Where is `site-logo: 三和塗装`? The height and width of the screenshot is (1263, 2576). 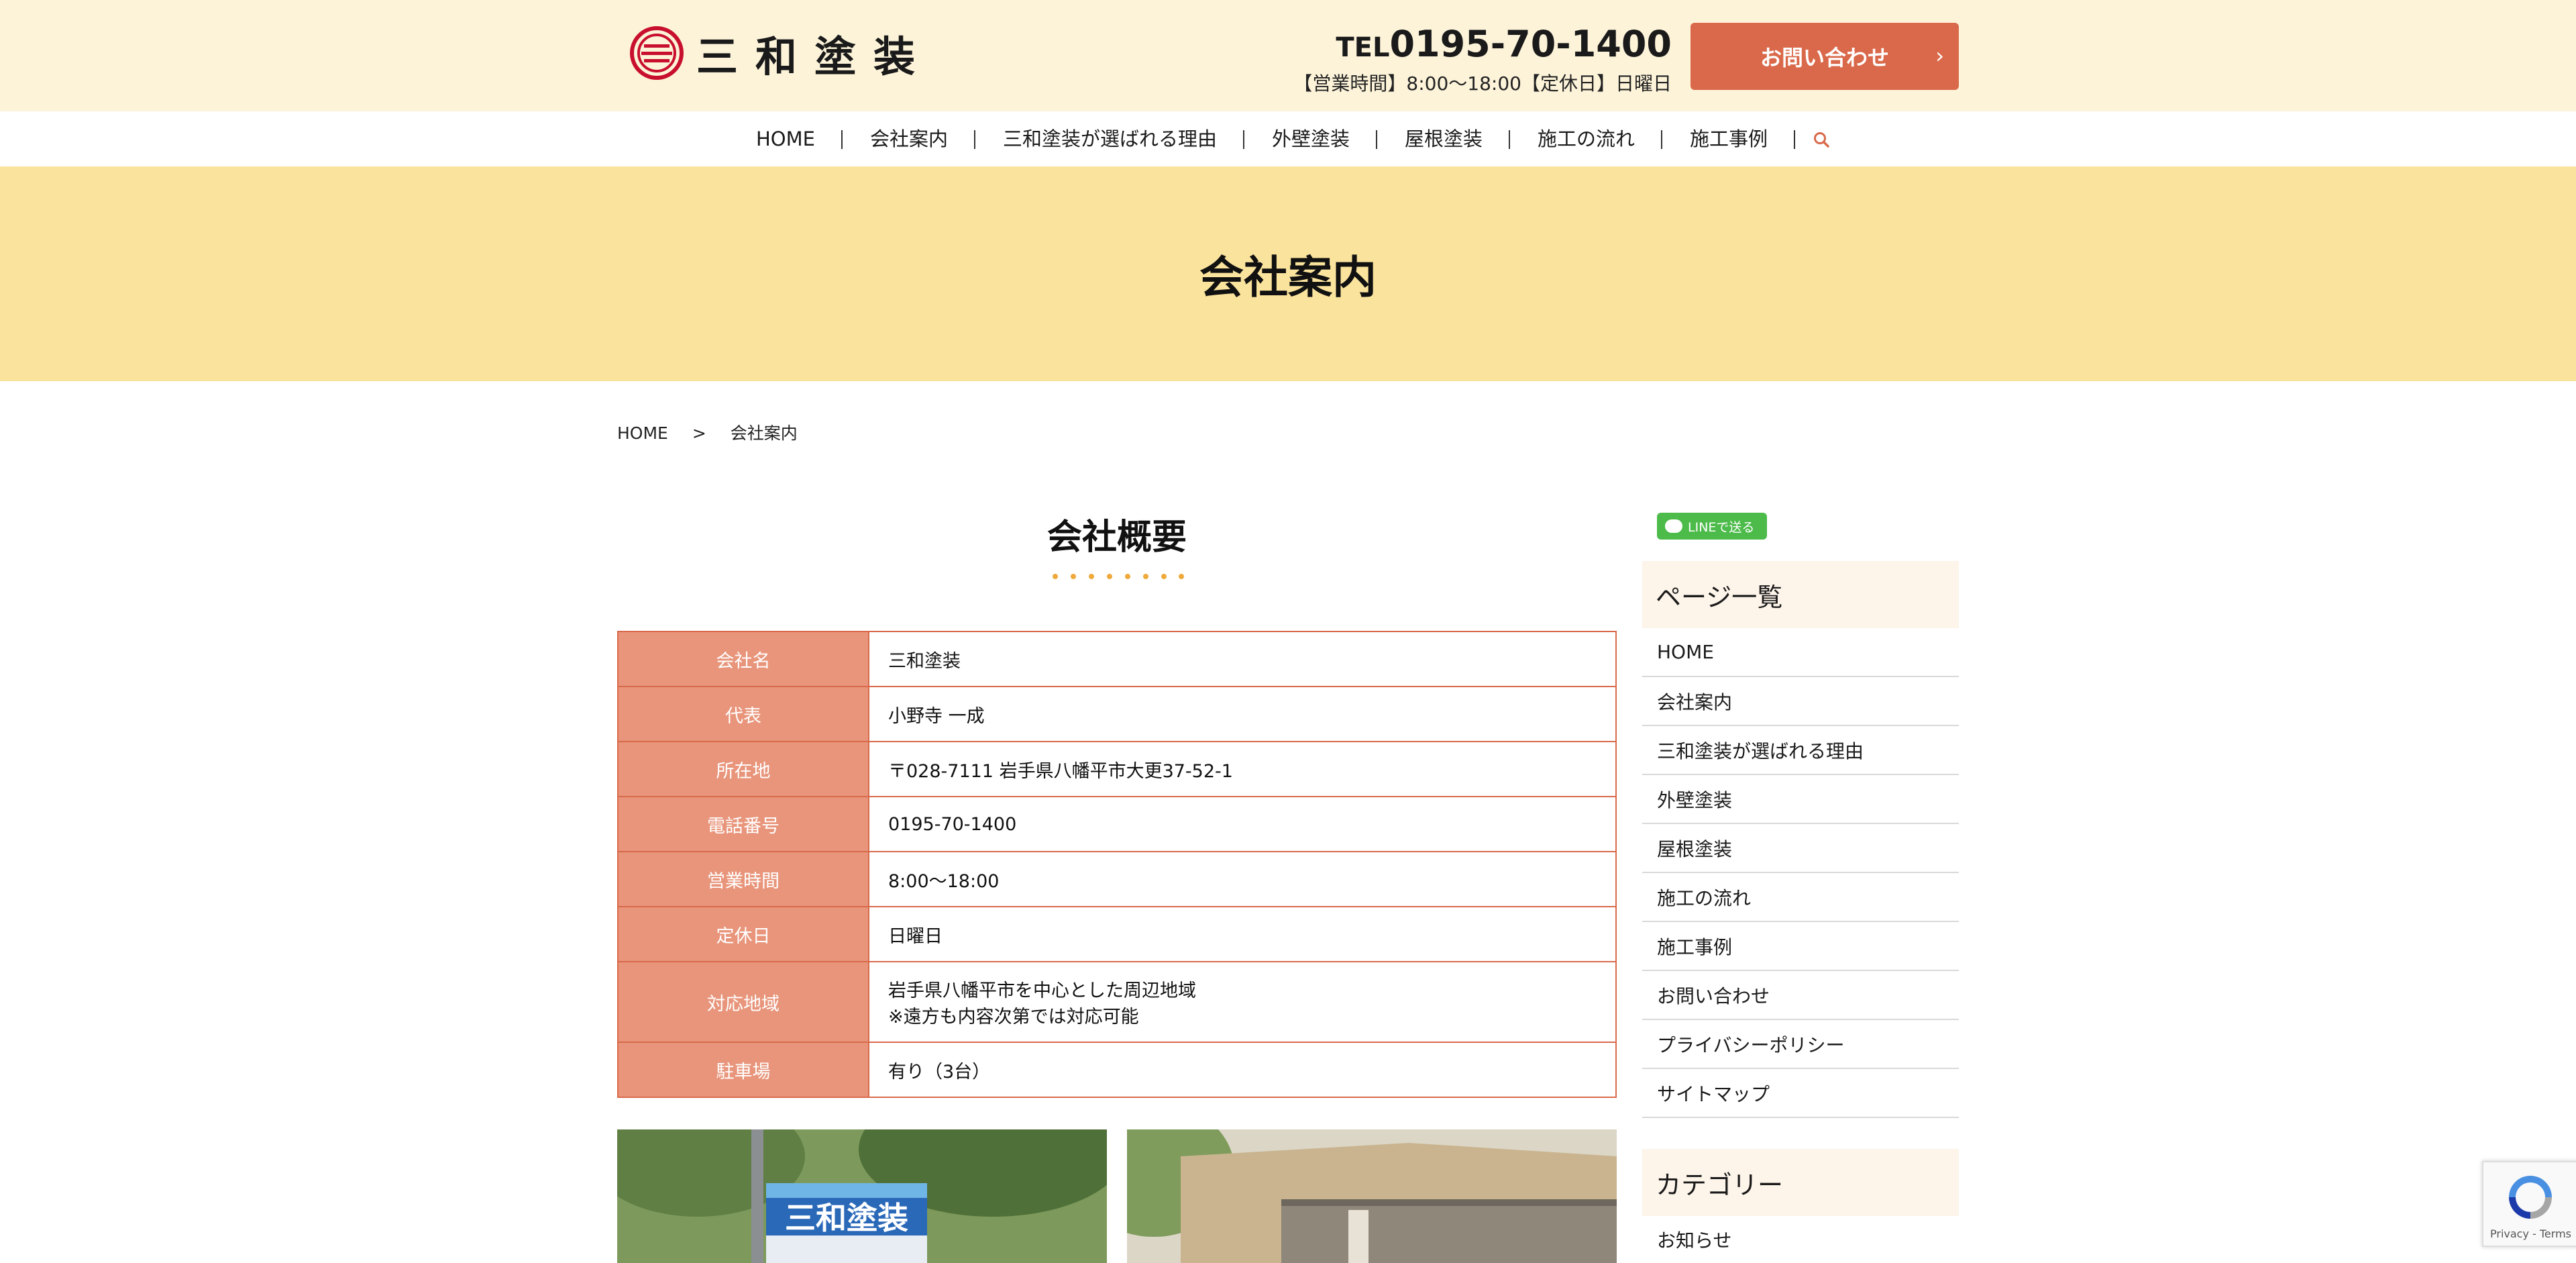 site-logo: 三和塗装 is located at coordinates (780, 53).